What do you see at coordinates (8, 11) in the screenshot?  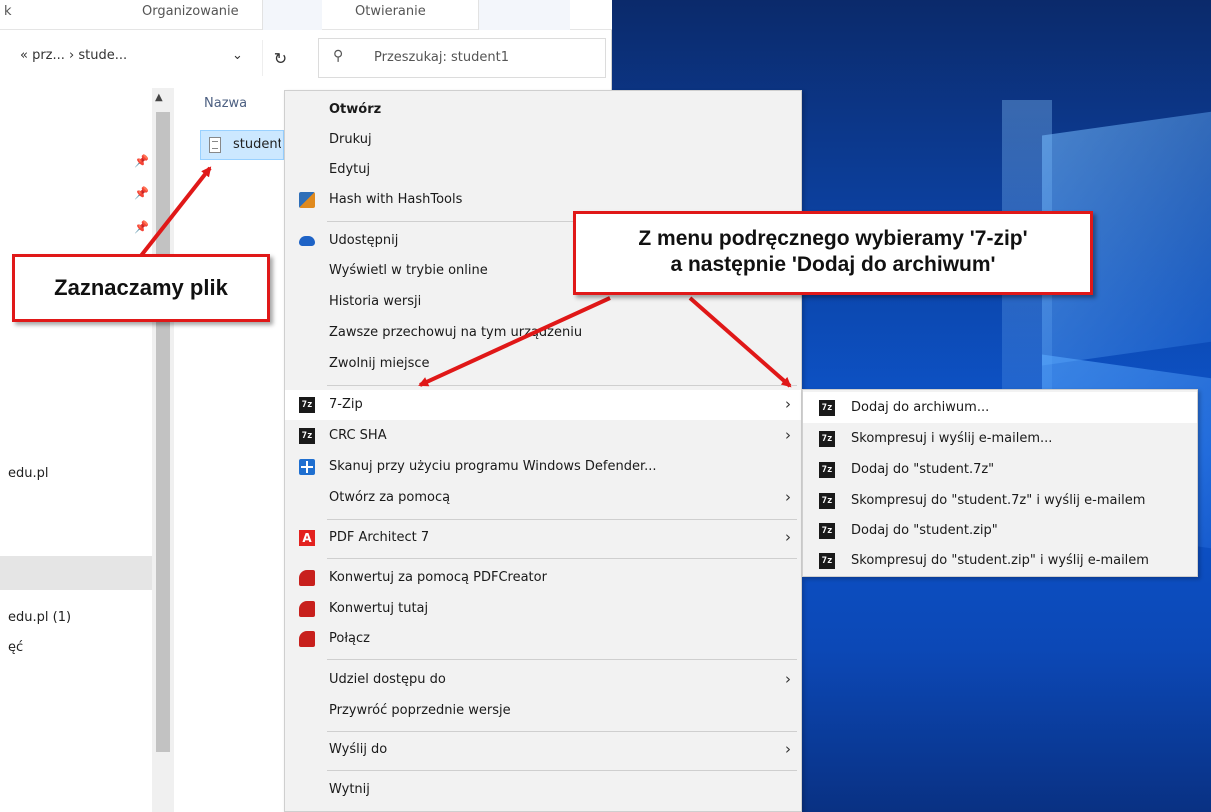 I see `ribbon-fragment: k` at bounding box center [8, 11].